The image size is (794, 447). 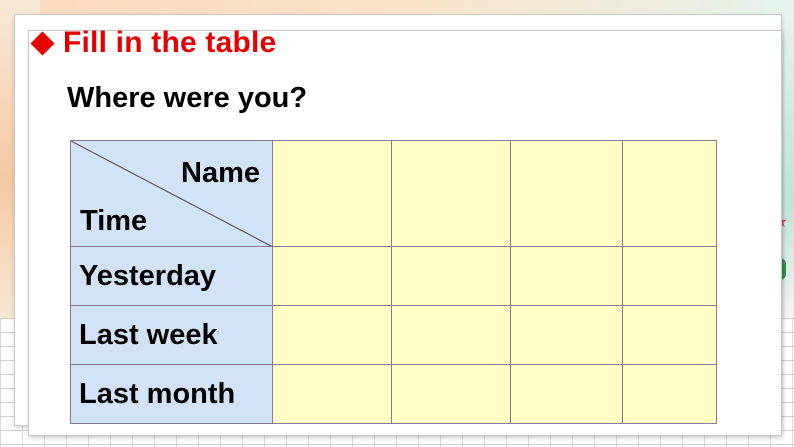 I want to click on time-row-label: Time, so click(x=114, y=221).